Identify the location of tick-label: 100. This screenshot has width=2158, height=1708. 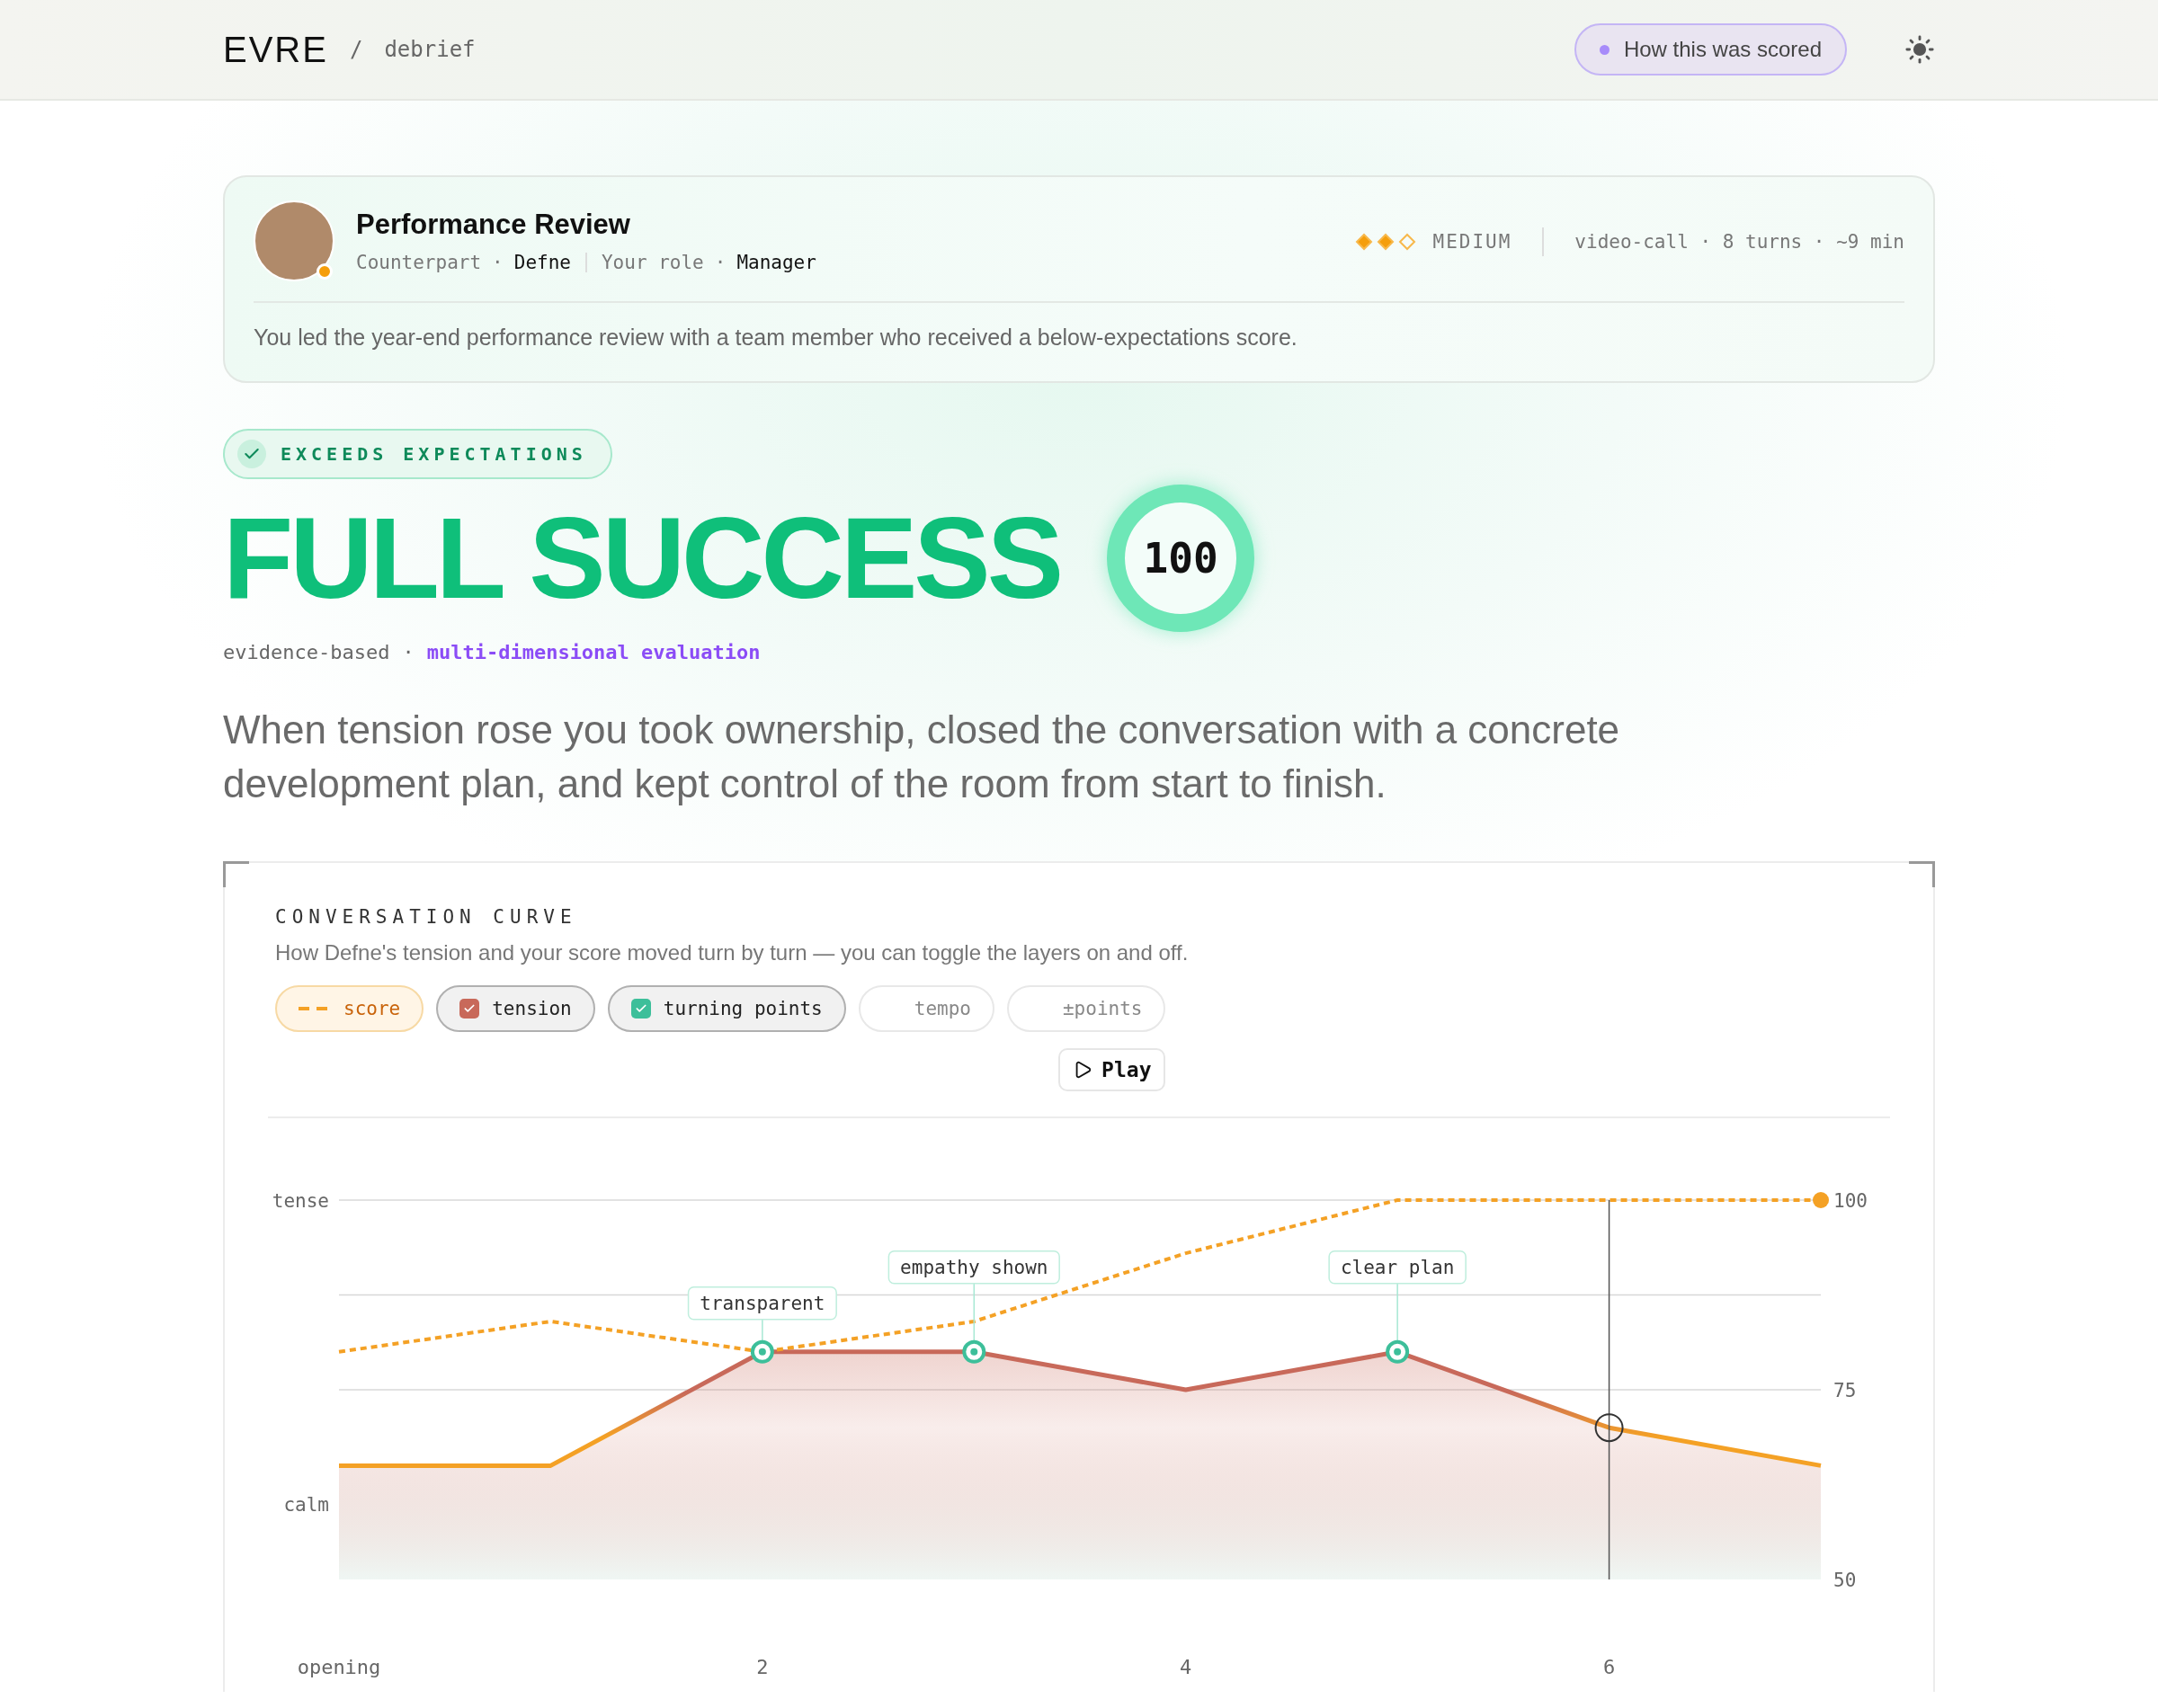
(1851, 1201).